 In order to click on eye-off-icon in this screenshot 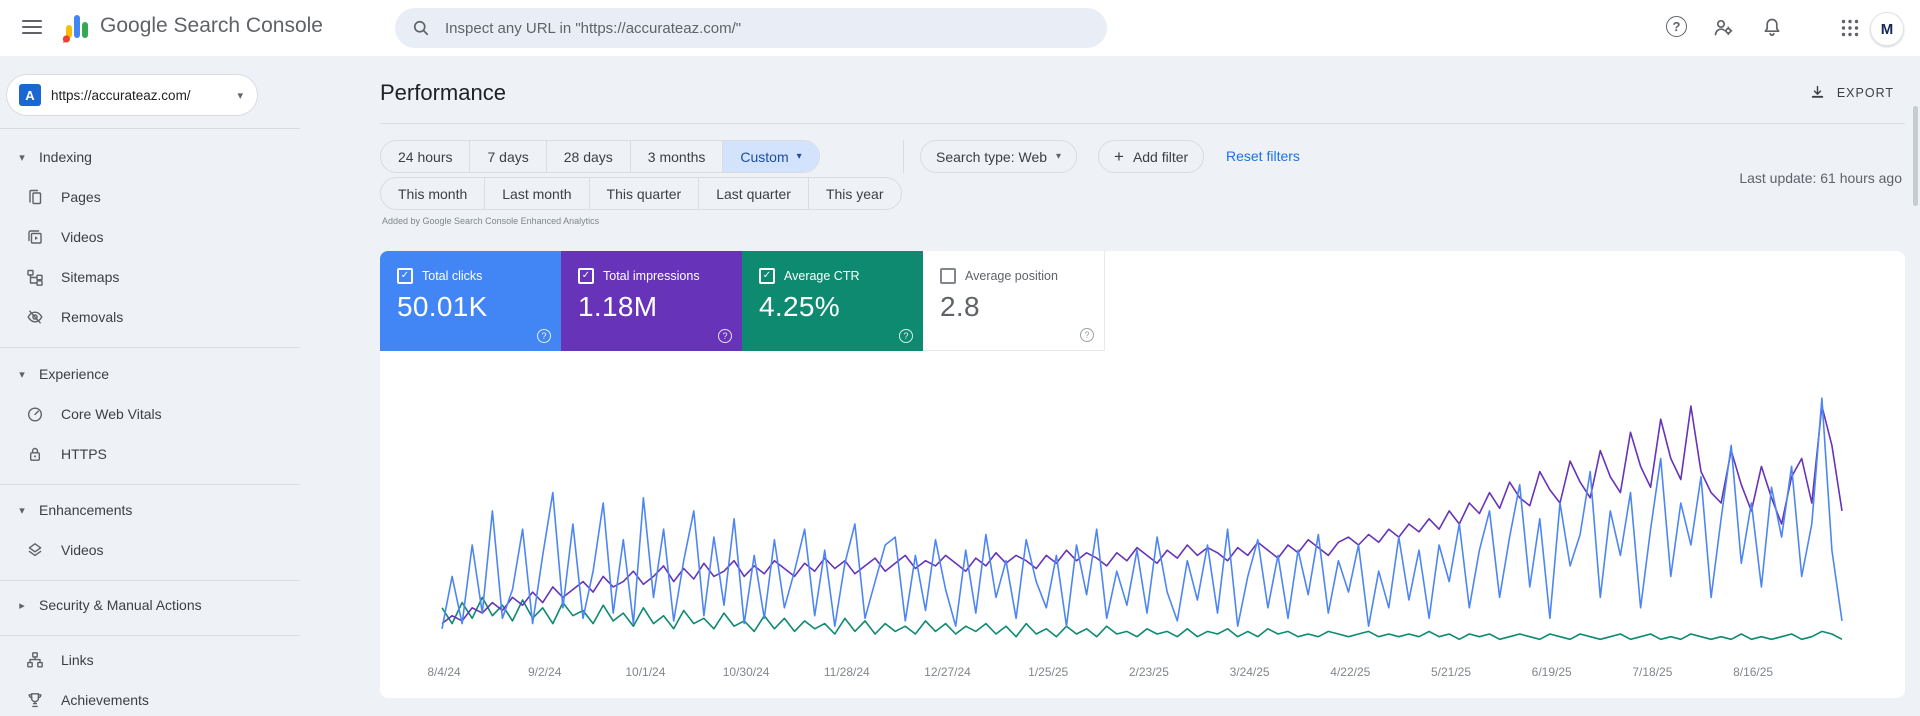, I will do `click(35, 317)`.